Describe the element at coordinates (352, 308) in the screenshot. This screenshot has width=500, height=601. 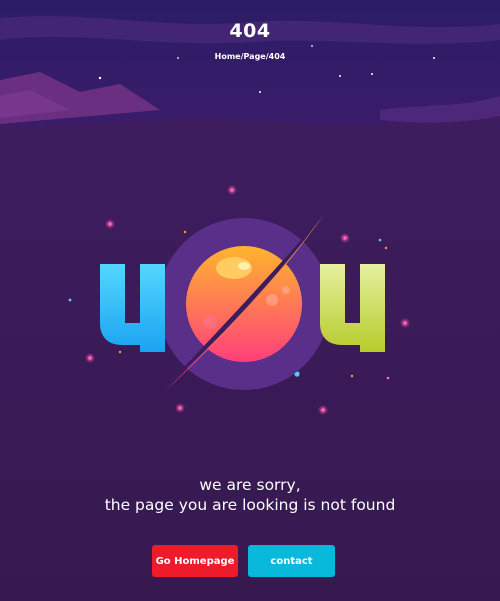
I see `digit-four-right` at that location.